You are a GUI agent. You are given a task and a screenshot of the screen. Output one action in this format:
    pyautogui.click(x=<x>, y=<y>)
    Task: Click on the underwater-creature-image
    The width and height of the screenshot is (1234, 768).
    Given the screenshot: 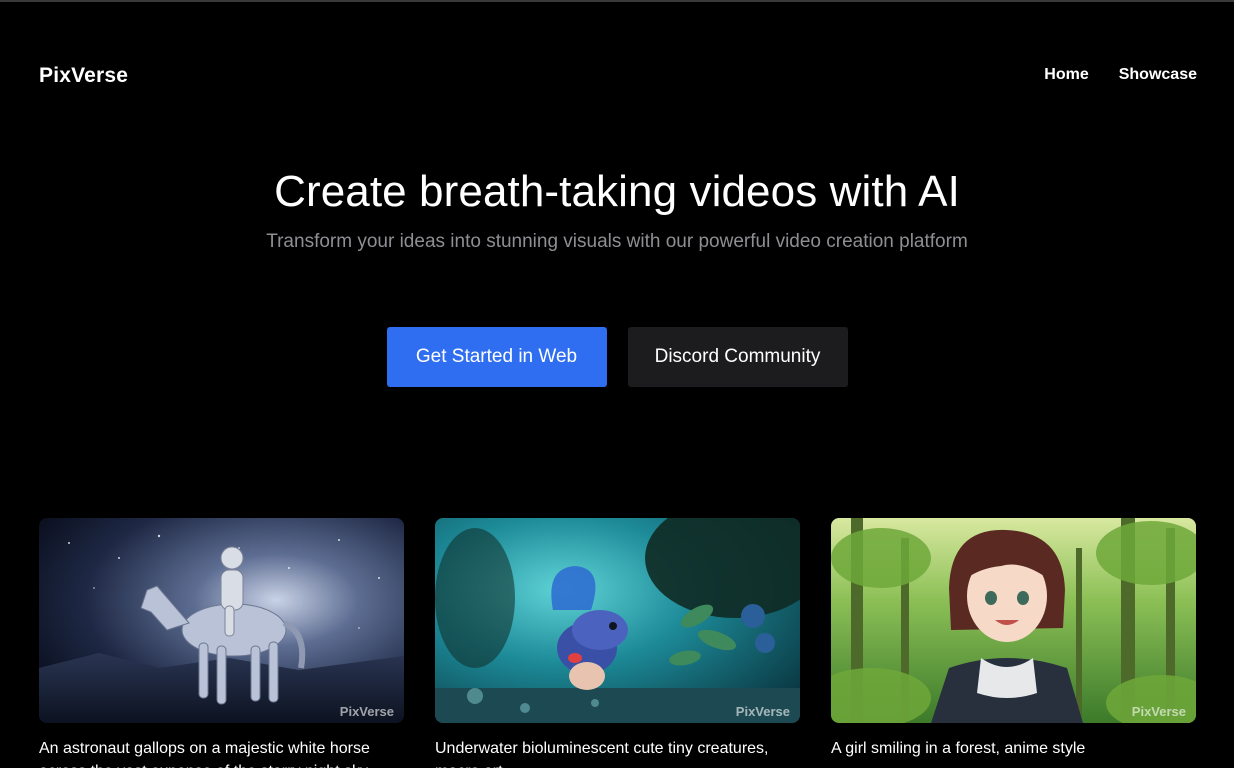 What is the action you would take?
    pyautogui.click(x=617, y=620)
    